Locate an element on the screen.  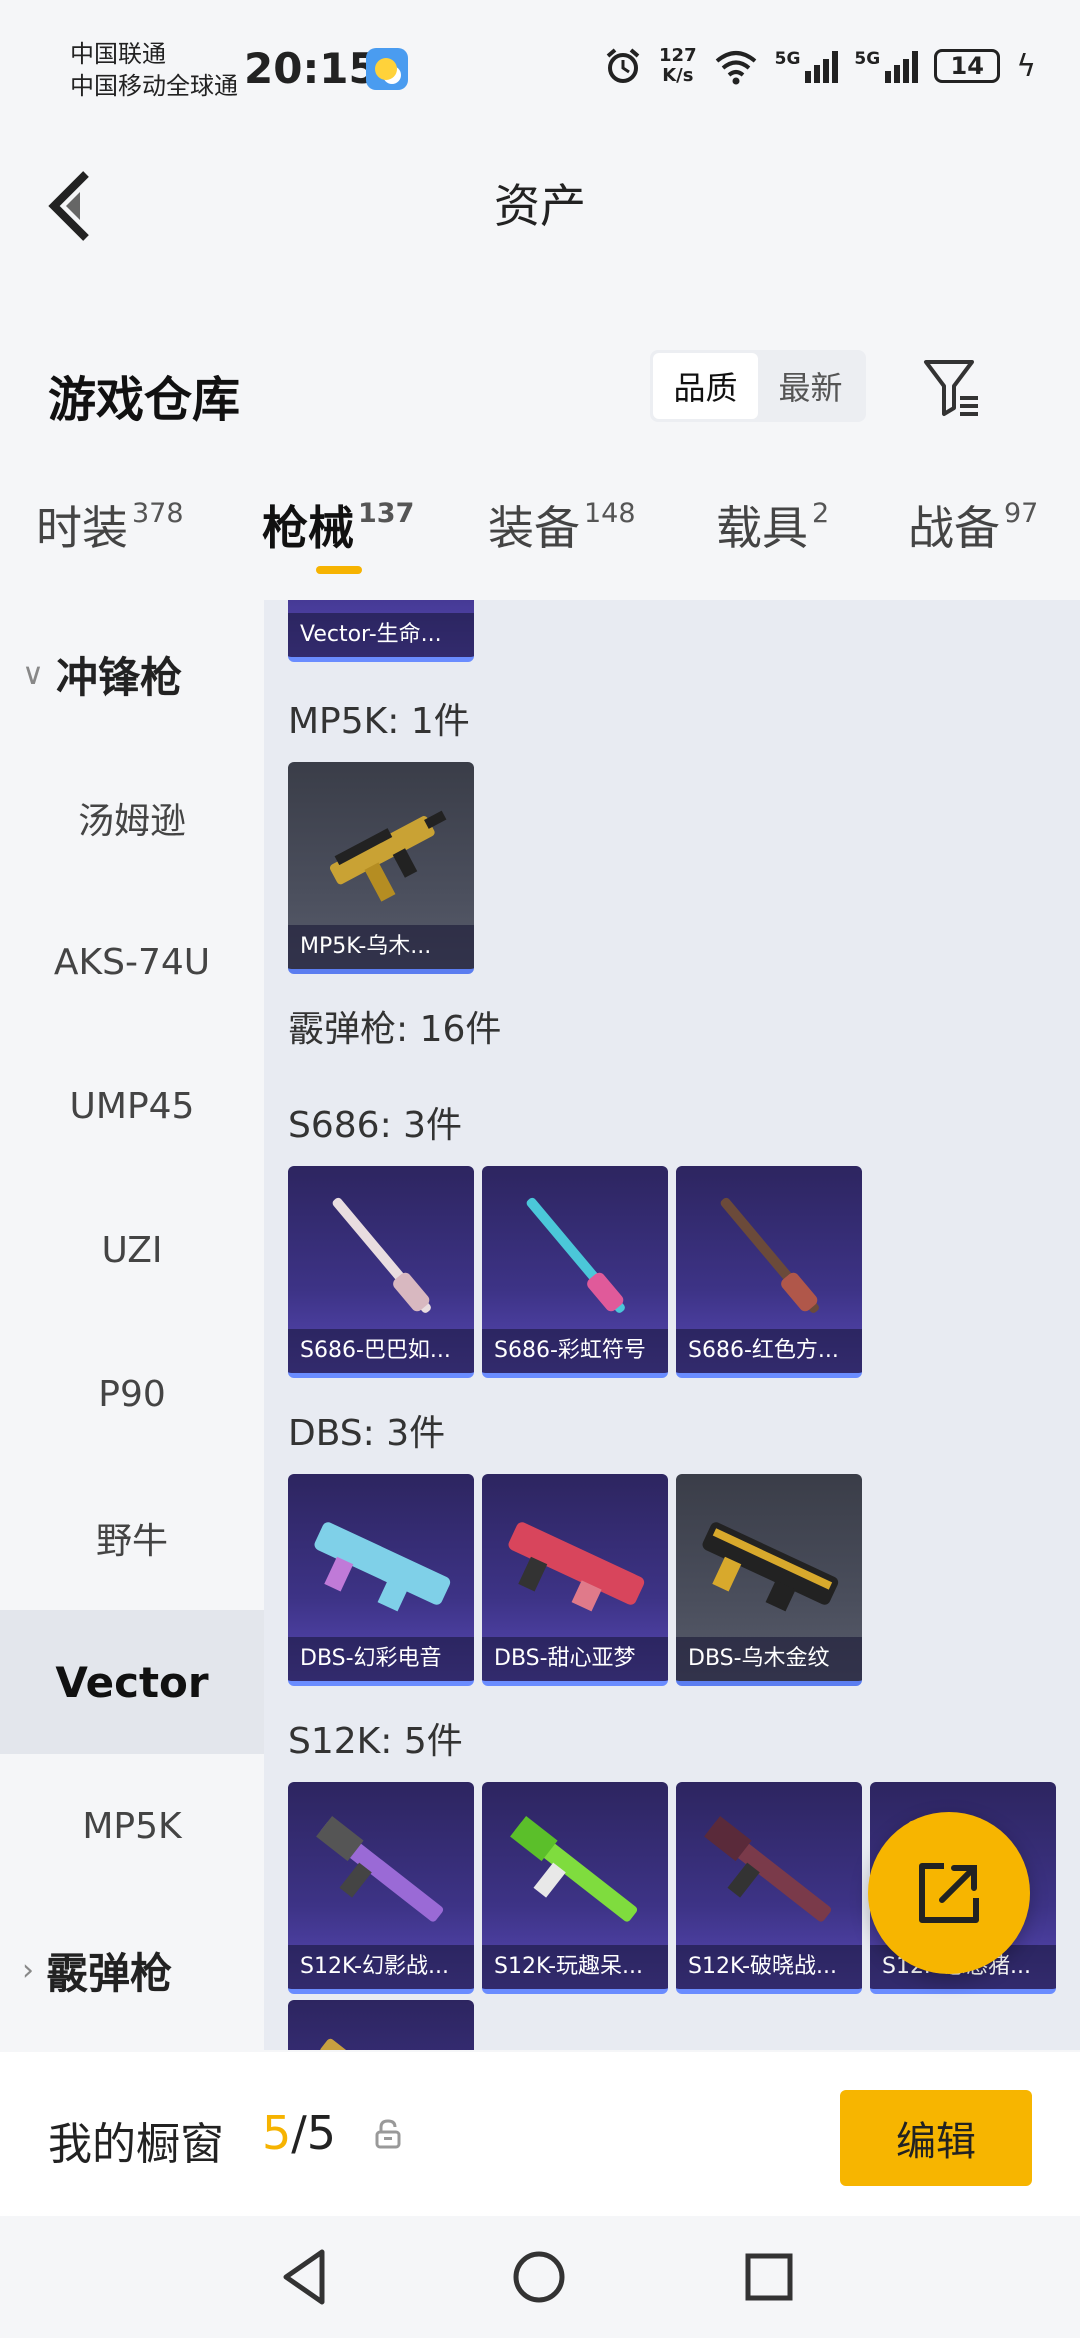
tab-supplies: 战备 97 is located at coordinates (973, 525).